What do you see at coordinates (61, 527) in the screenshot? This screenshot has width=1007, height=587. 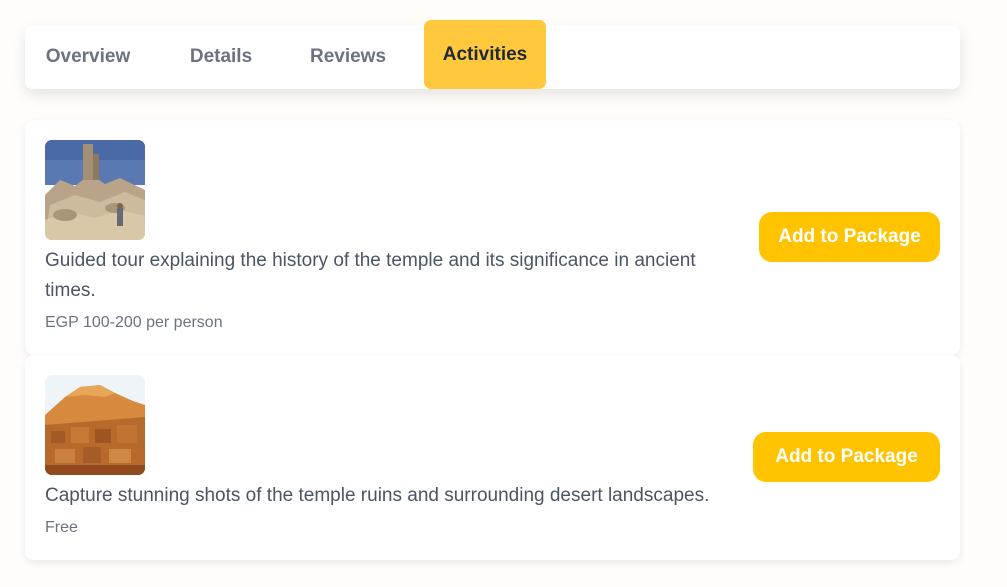 I see `activity-price: Free` at bounding box center [61, 527].